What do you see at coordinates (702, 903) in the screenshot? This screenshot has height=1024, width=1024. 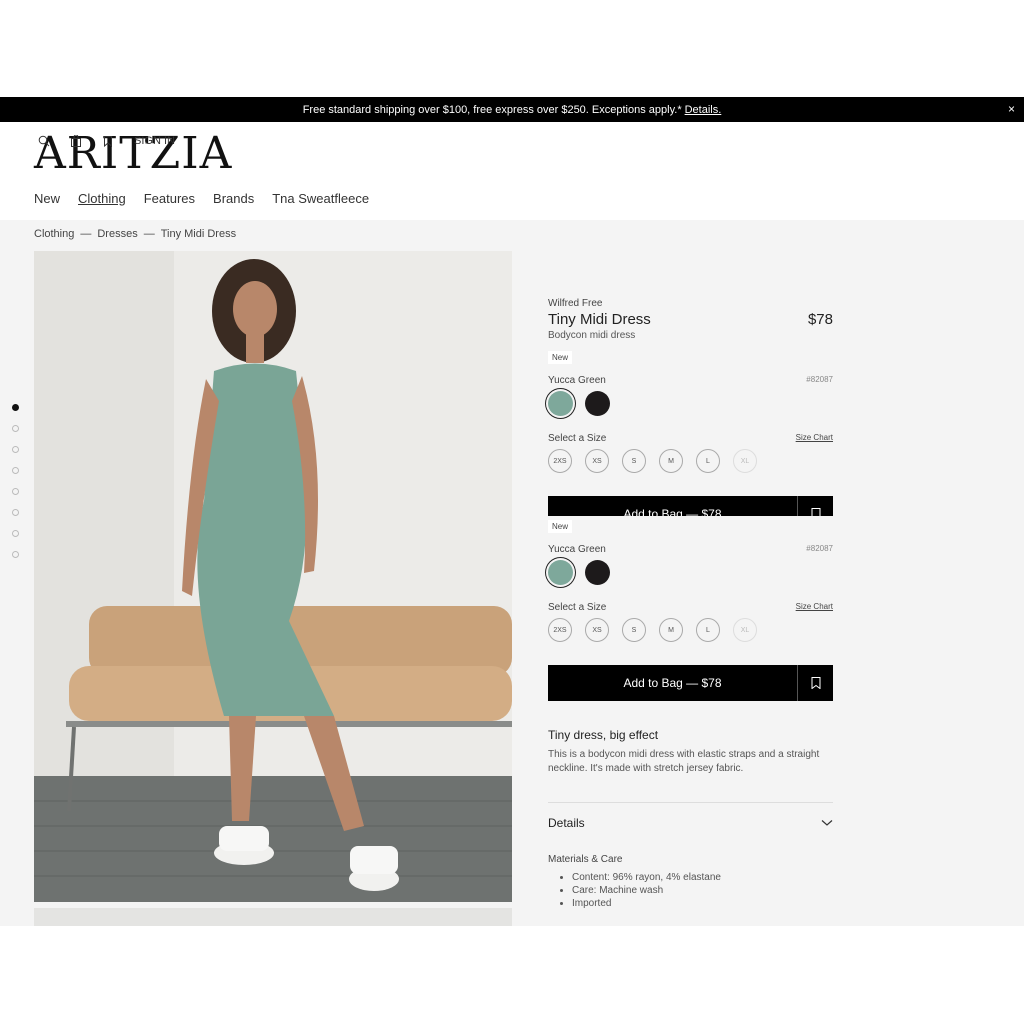 I see `list-item: Imported` at bounding box center [702, 903].